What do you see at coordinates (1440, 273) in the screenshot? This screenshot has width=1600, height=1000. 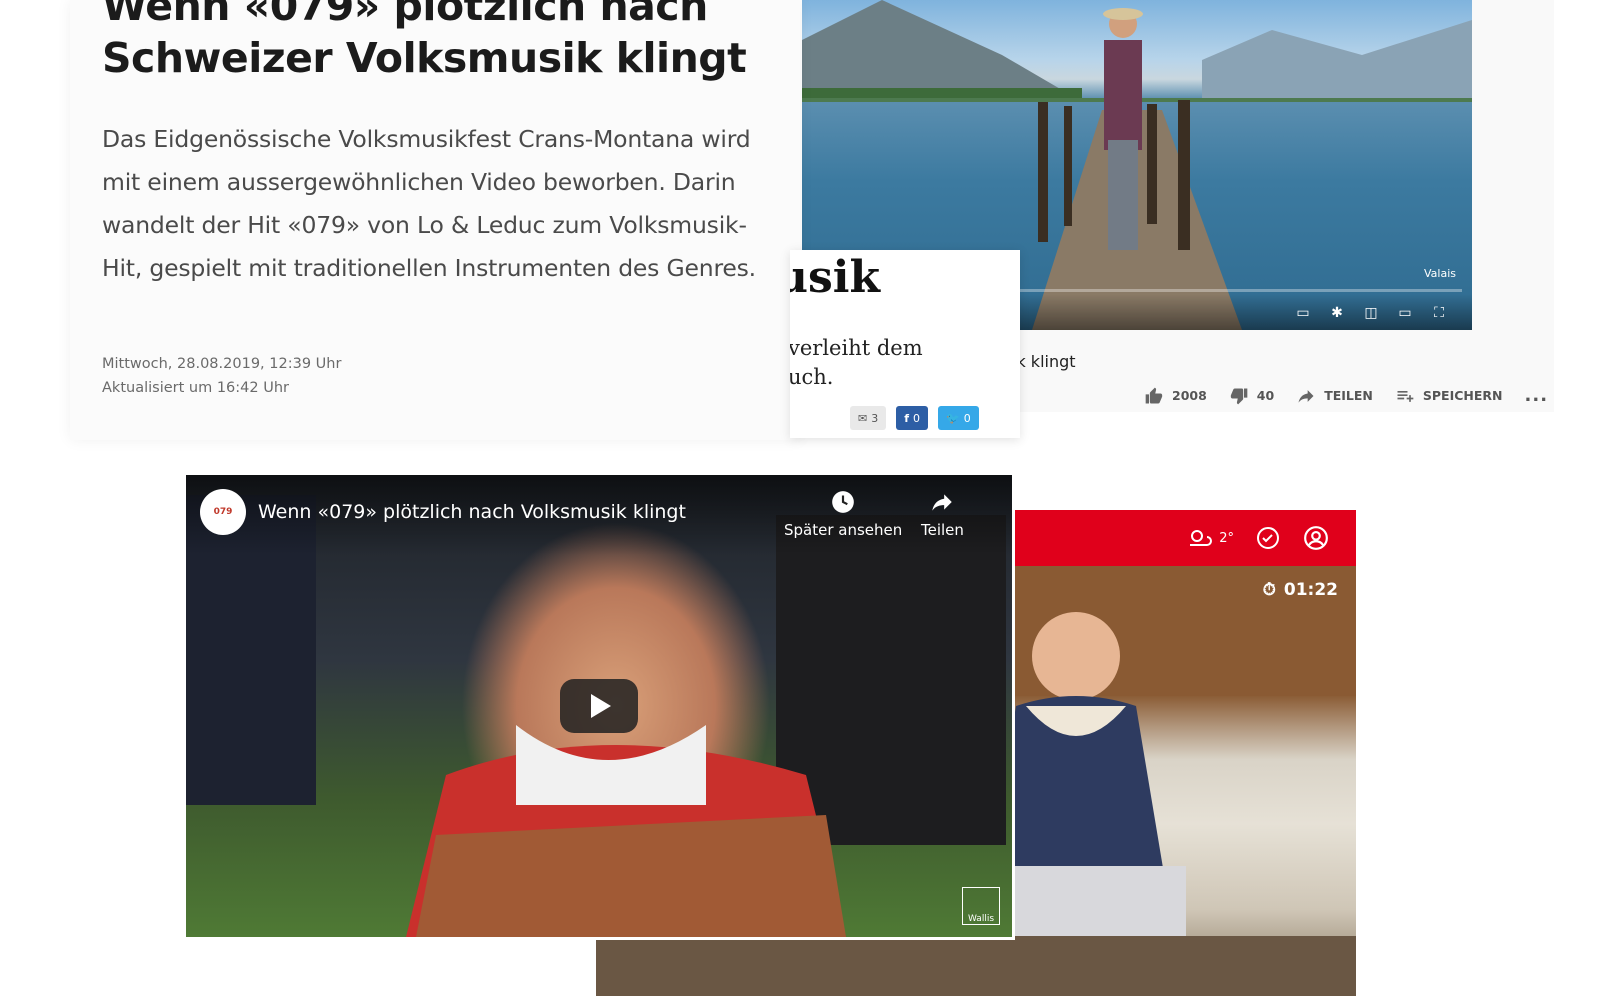 I see `valais-watermark: Valais` at bounding box center [1440, 273].